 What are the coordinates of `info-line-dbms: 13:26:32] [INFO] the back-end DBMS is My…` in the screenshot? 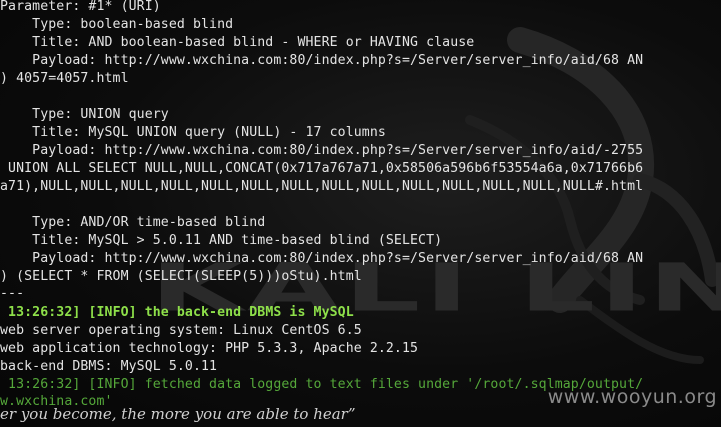 It's located at (177, 313).